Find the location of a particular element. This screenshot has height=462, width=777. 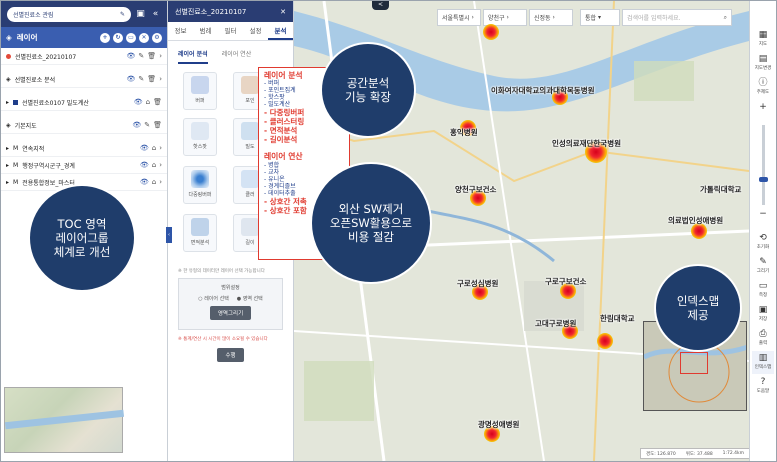

tool-buffer: 버퍼 is located at coordinates (200, 91).